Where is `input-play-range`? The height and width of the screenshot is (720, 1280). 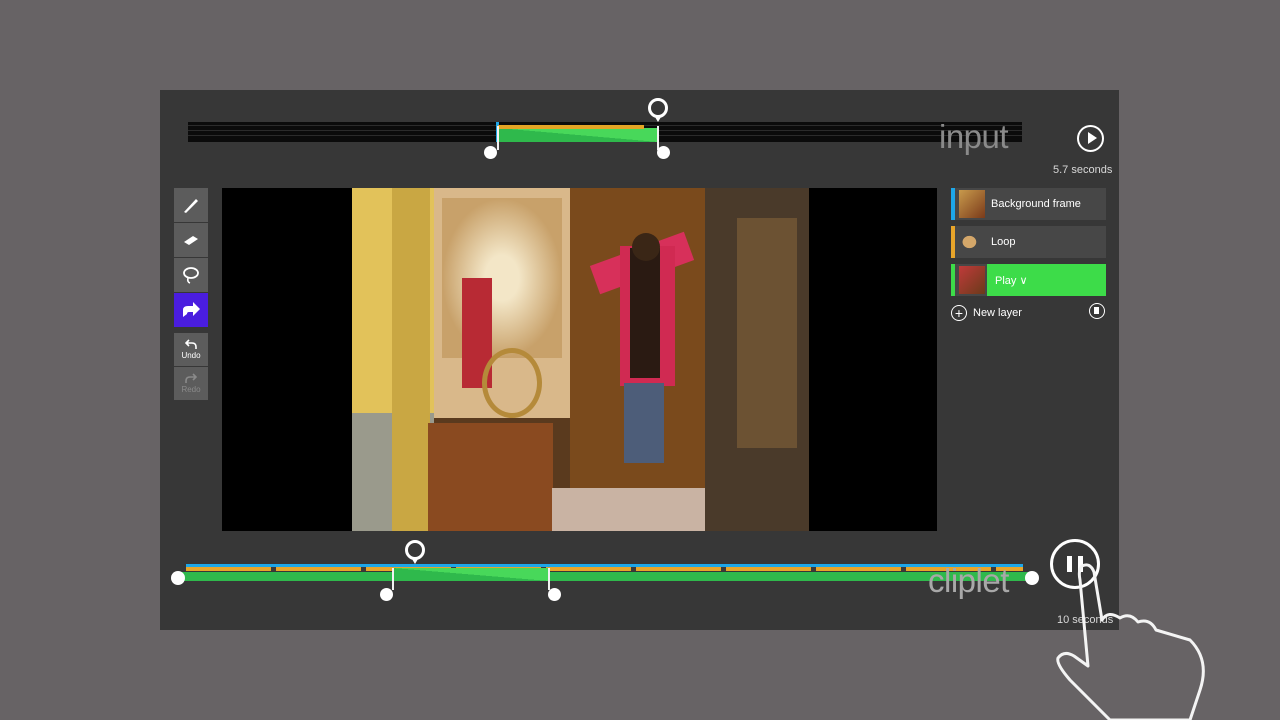
input-play-range is located at coordinates (578, 135).